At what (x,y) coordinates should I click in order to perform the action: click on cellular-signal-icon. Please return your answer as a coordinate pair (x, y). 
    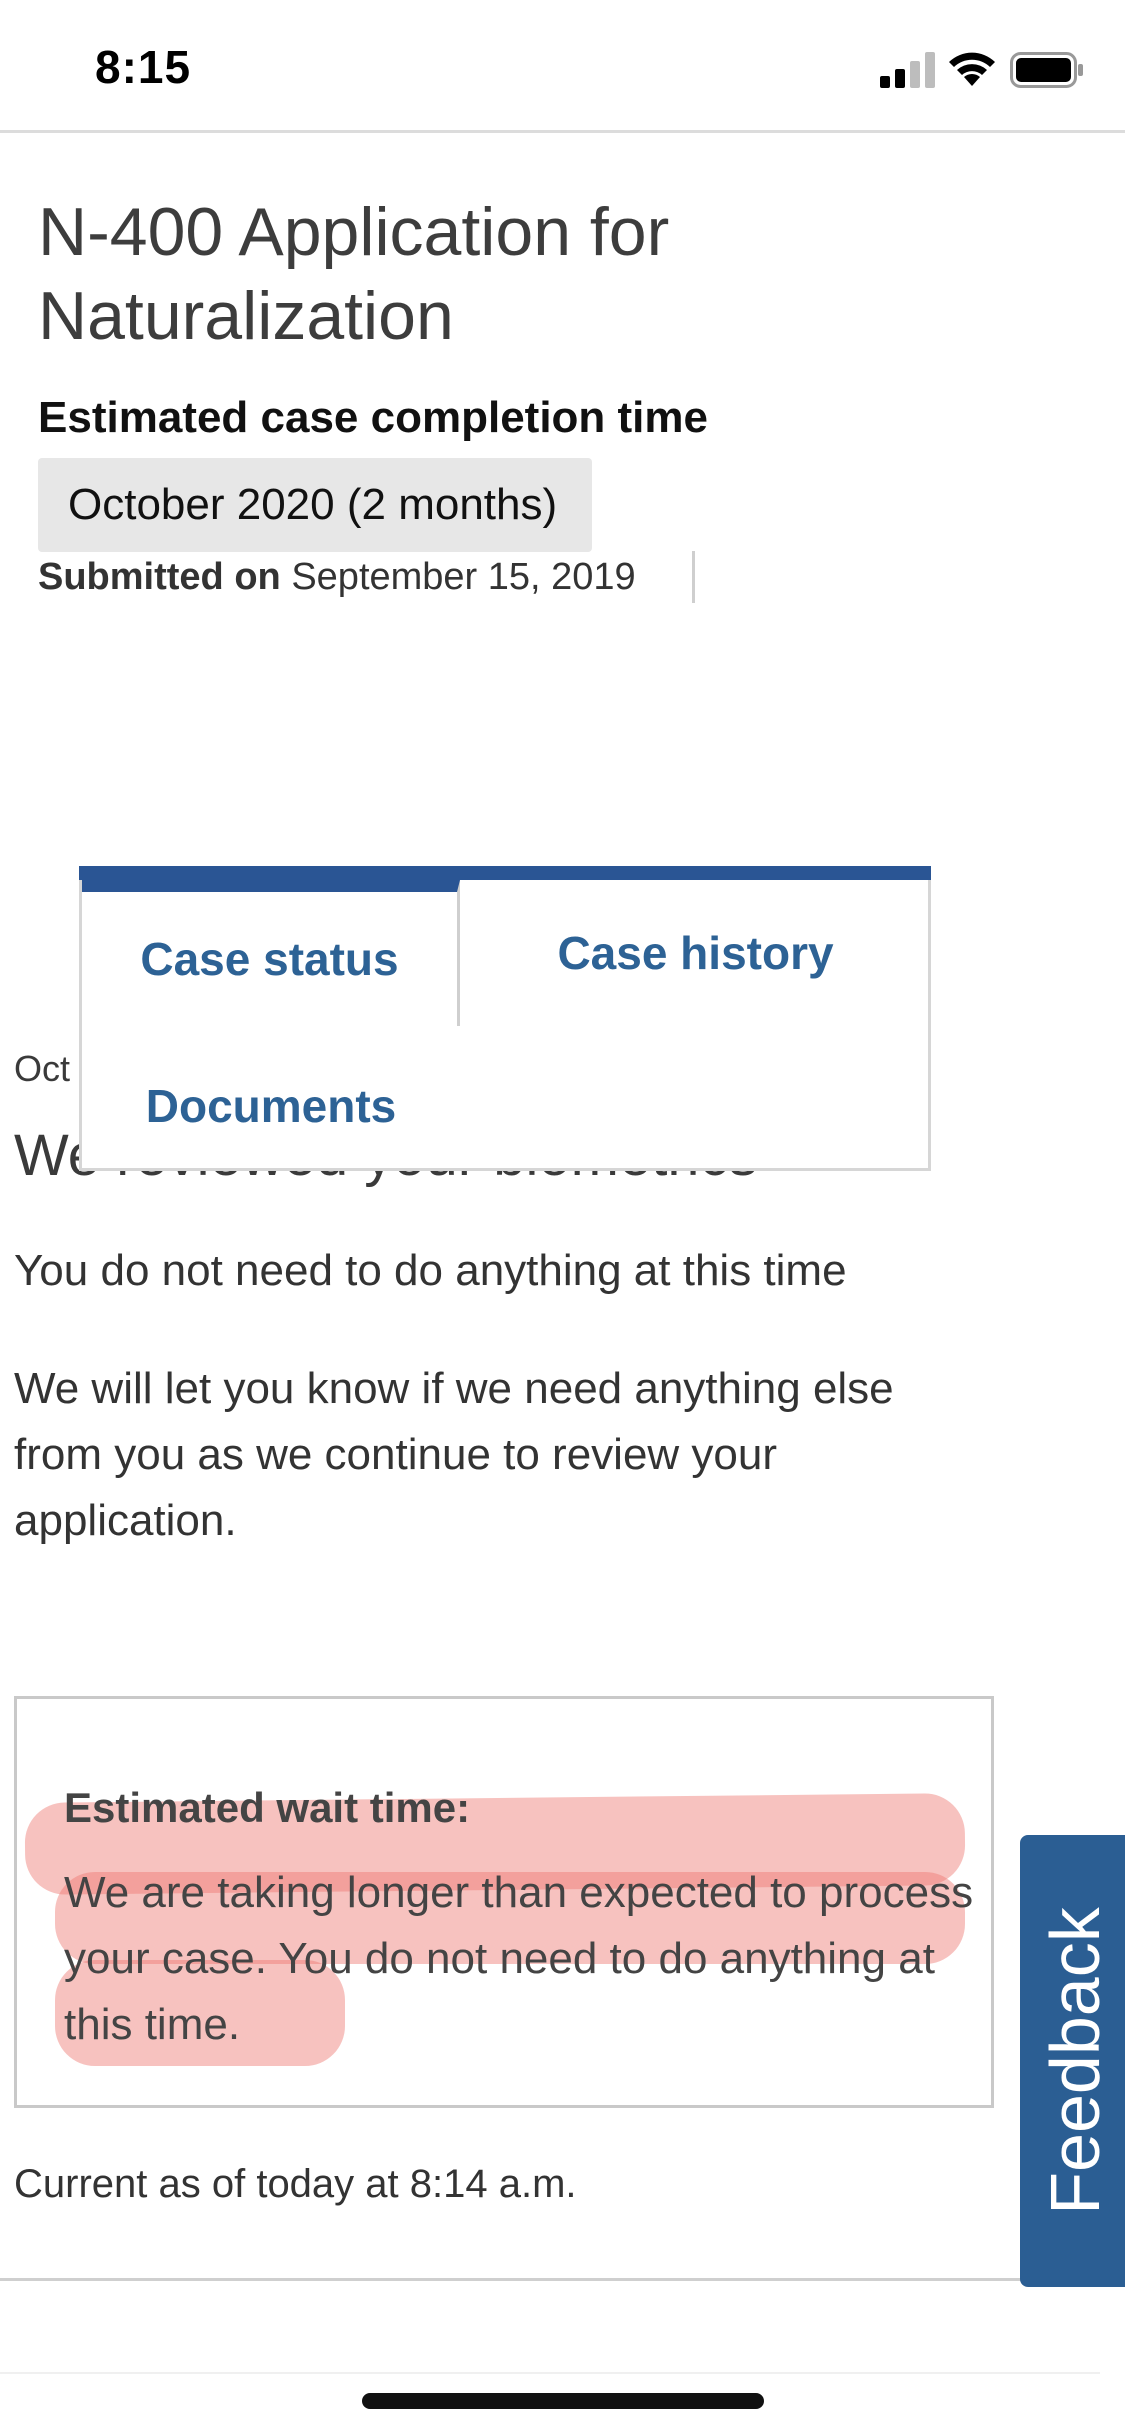
    Looking at the image, I should click on (907, 70).